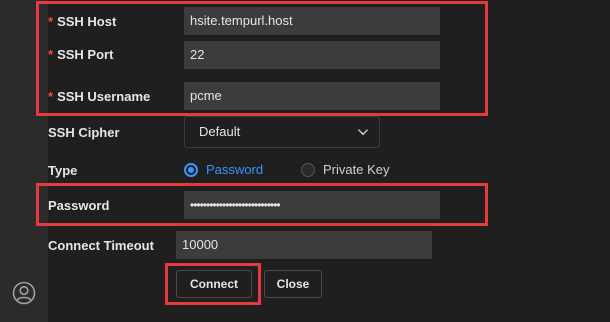 The height and width of the screenshot is (322, 610). I want to click on ssh-cipher-value: Default, so click(220, 131).